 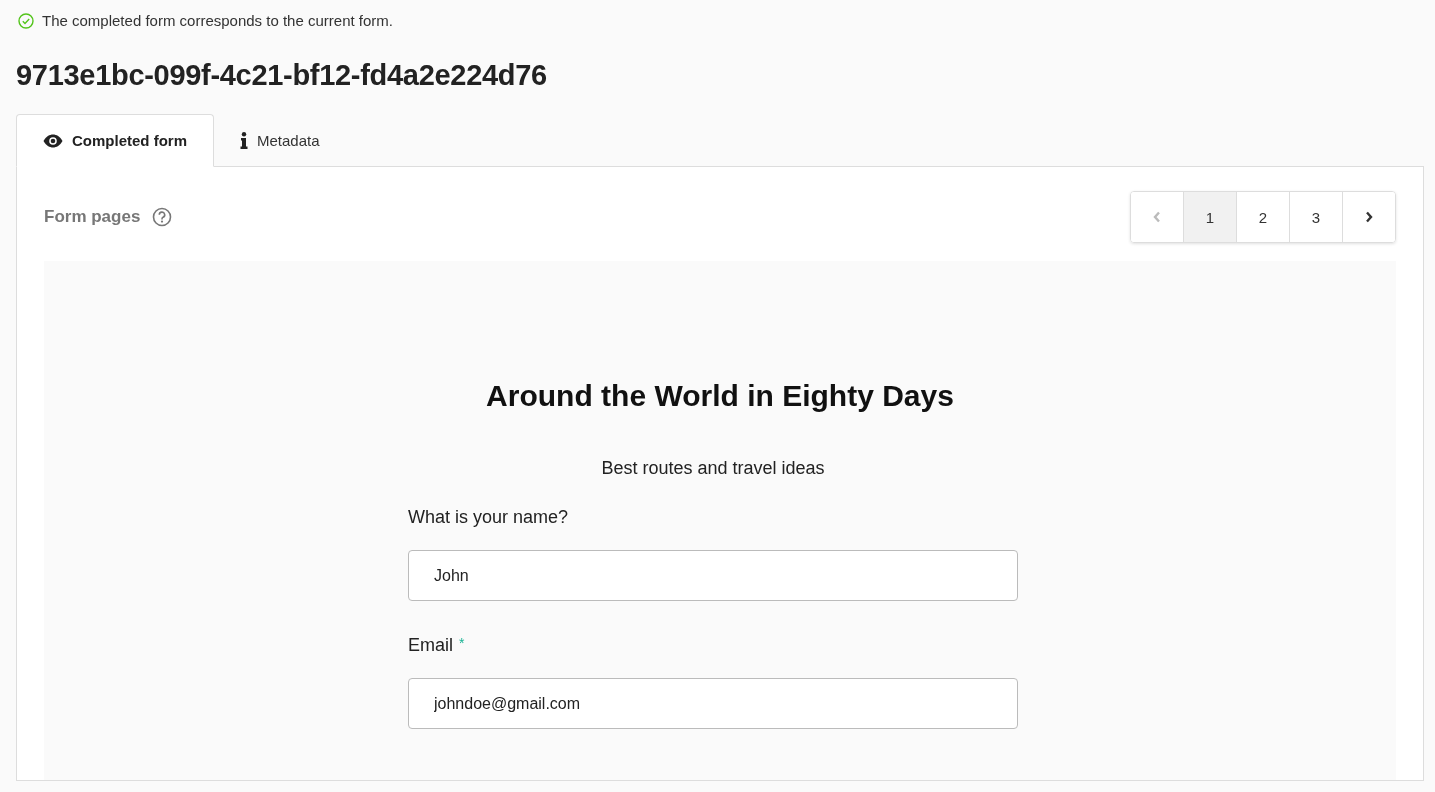 I want to click on question-label: What is your name?, so click(x=488, y=517).